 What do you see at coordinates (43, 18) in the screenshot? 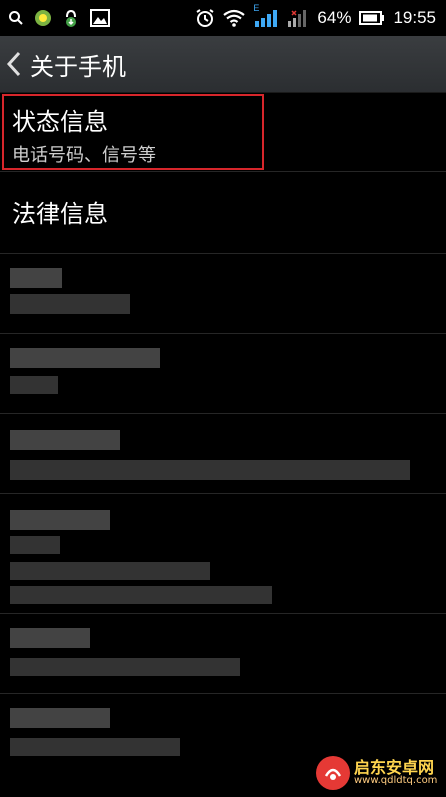
I see `app-green-icon` at bounding box center [43, 18].